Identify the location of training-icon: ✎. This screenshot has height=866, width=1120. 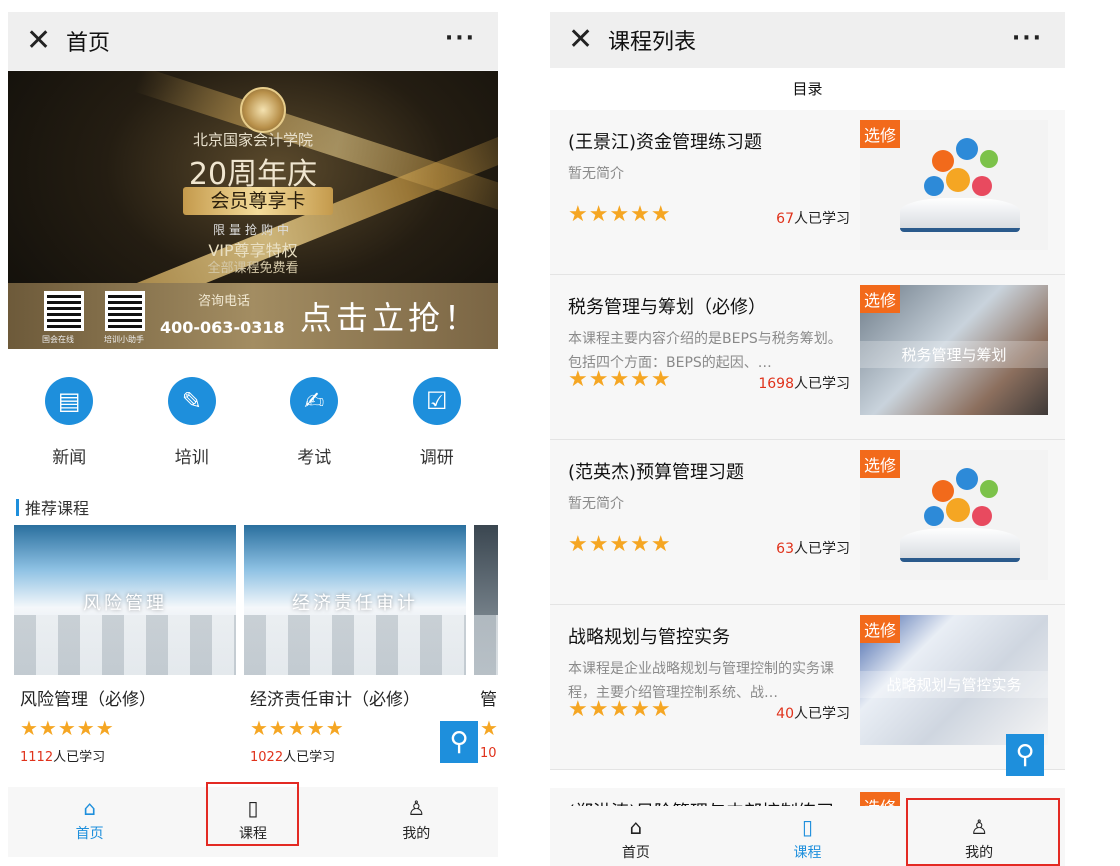
(191, 401).